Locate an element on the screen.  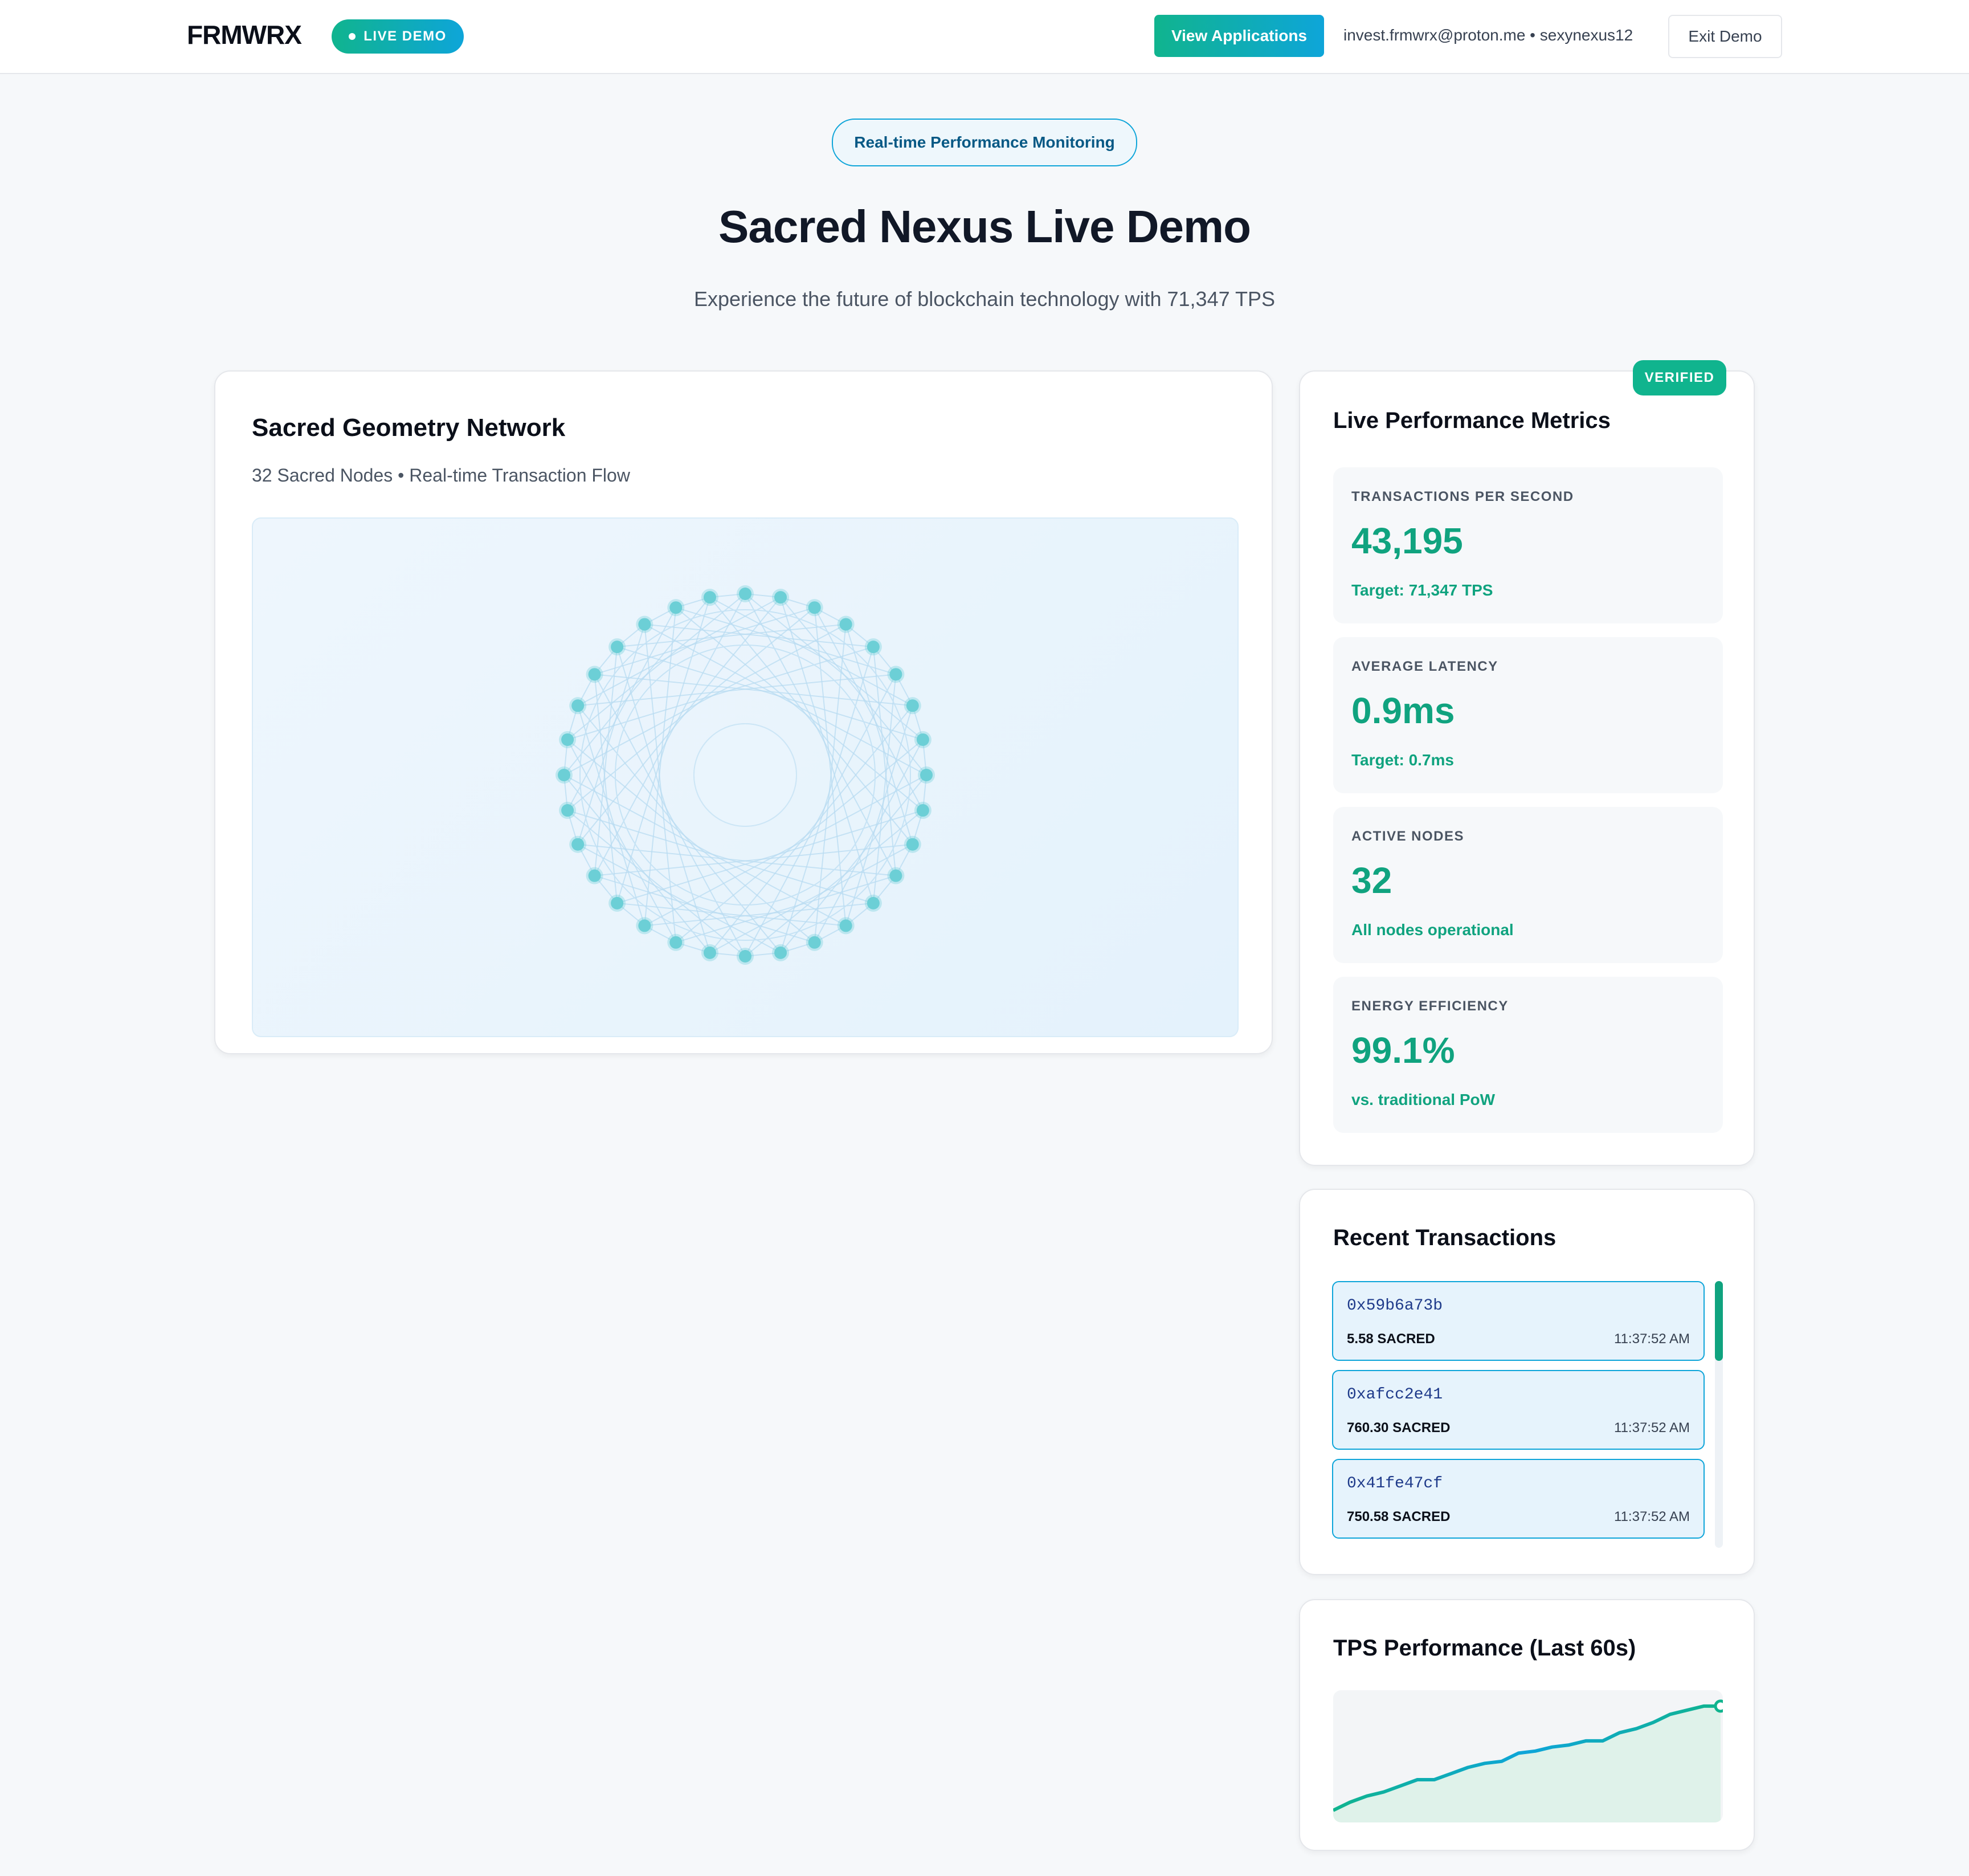
network-core is located at coordinates (745, 775).